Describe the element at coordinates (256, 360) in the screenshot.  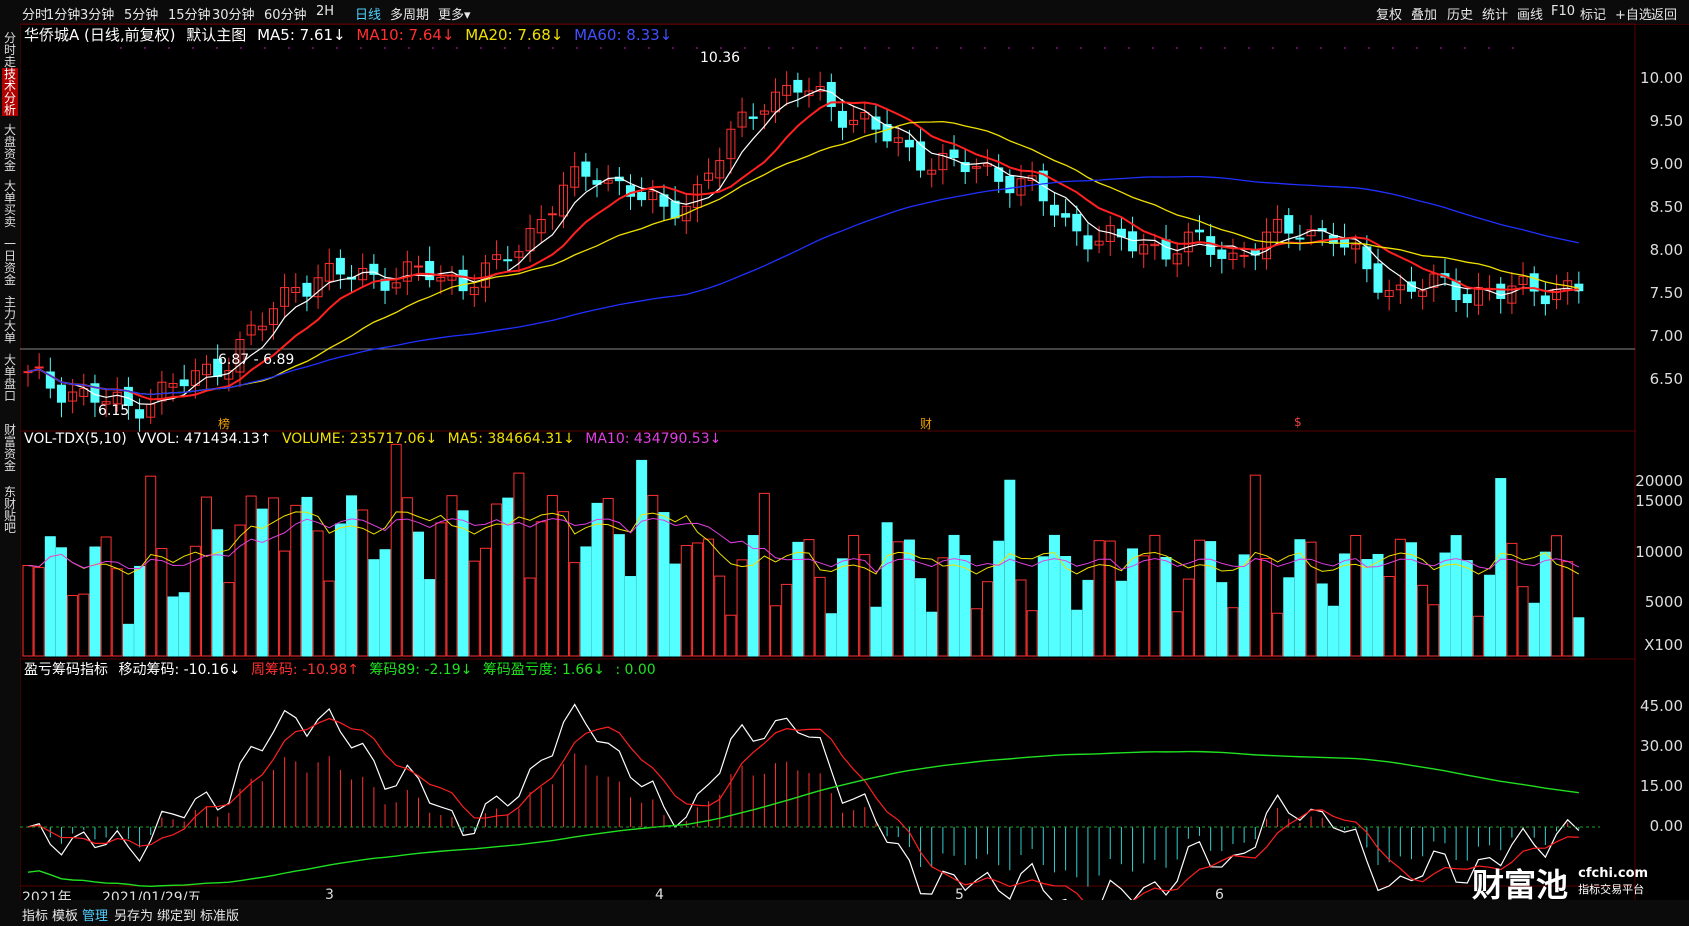
I see `mid-label: 6.87 - 6.89` at that location.